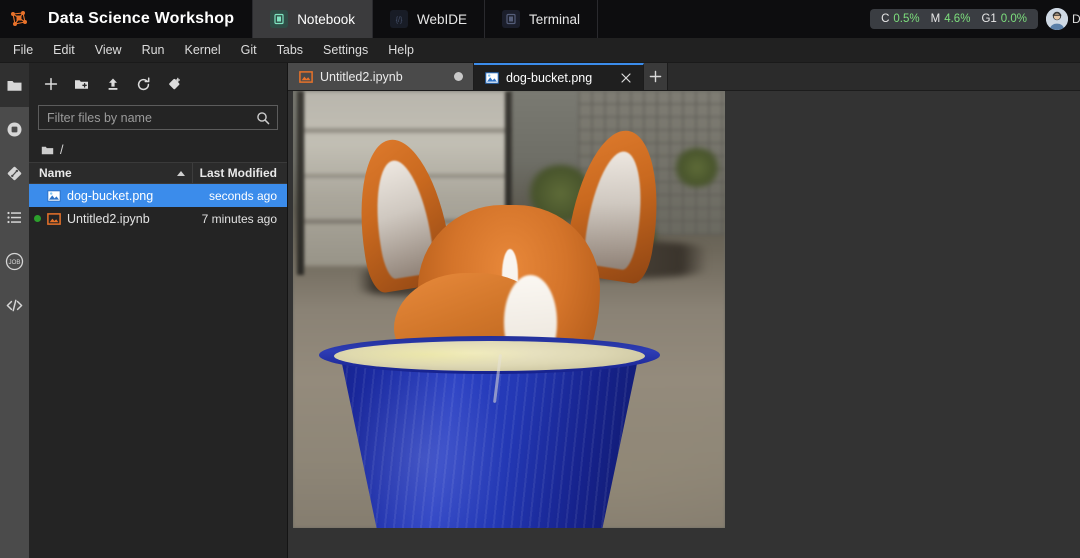 Image resolution: width=1080 pixels, height=558 pixels. What do you see at coordinates (266, 118) in the screenshot?
I see `search-icon` at bounding box center [266, 118].